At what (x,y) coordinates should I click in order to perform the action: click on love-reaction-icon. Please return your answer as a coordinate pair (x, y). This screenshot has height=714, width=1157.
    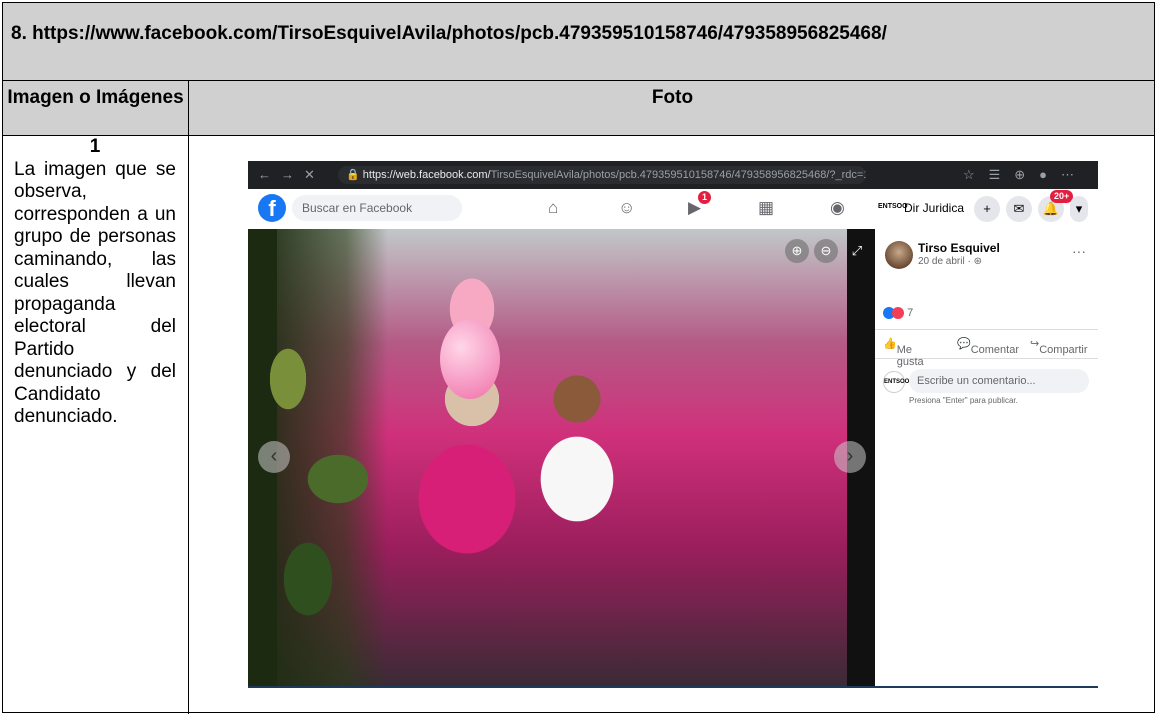
    Looking at the image, I should click on (898, 313).